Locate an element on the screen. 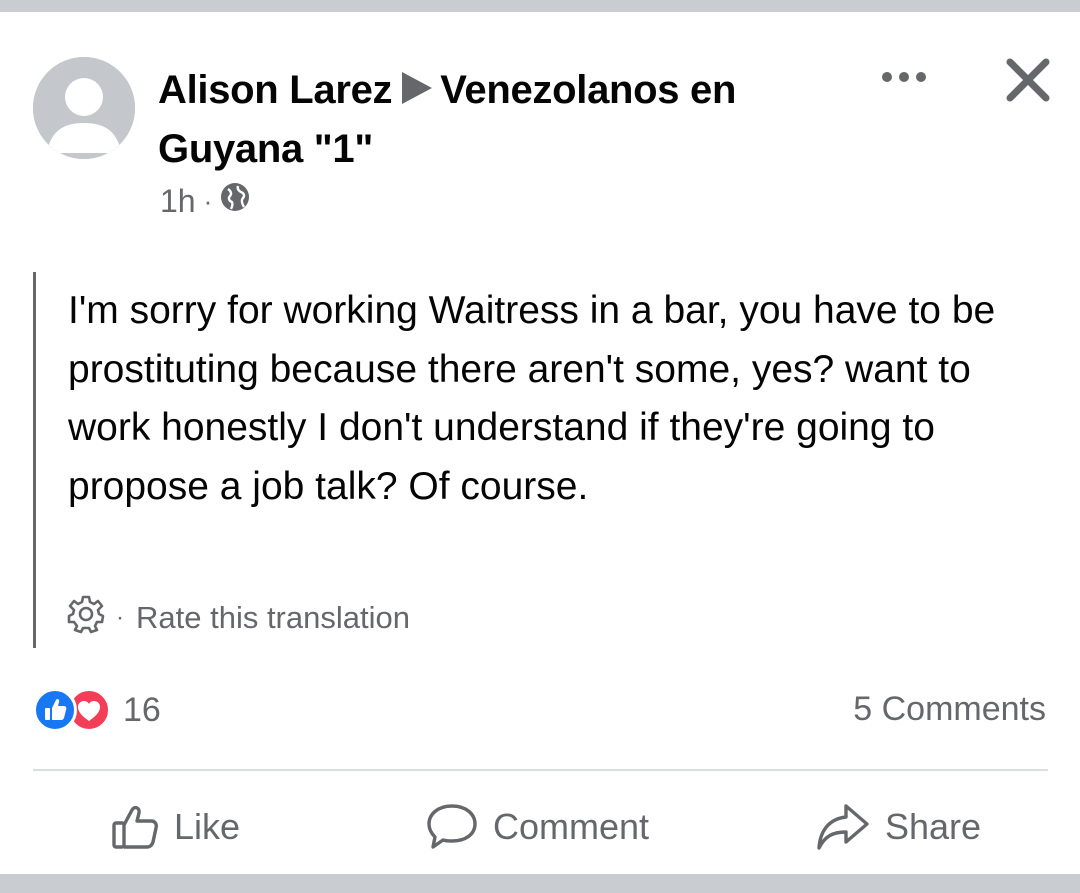  default-profile-icon is located at coordinates (84, 108).